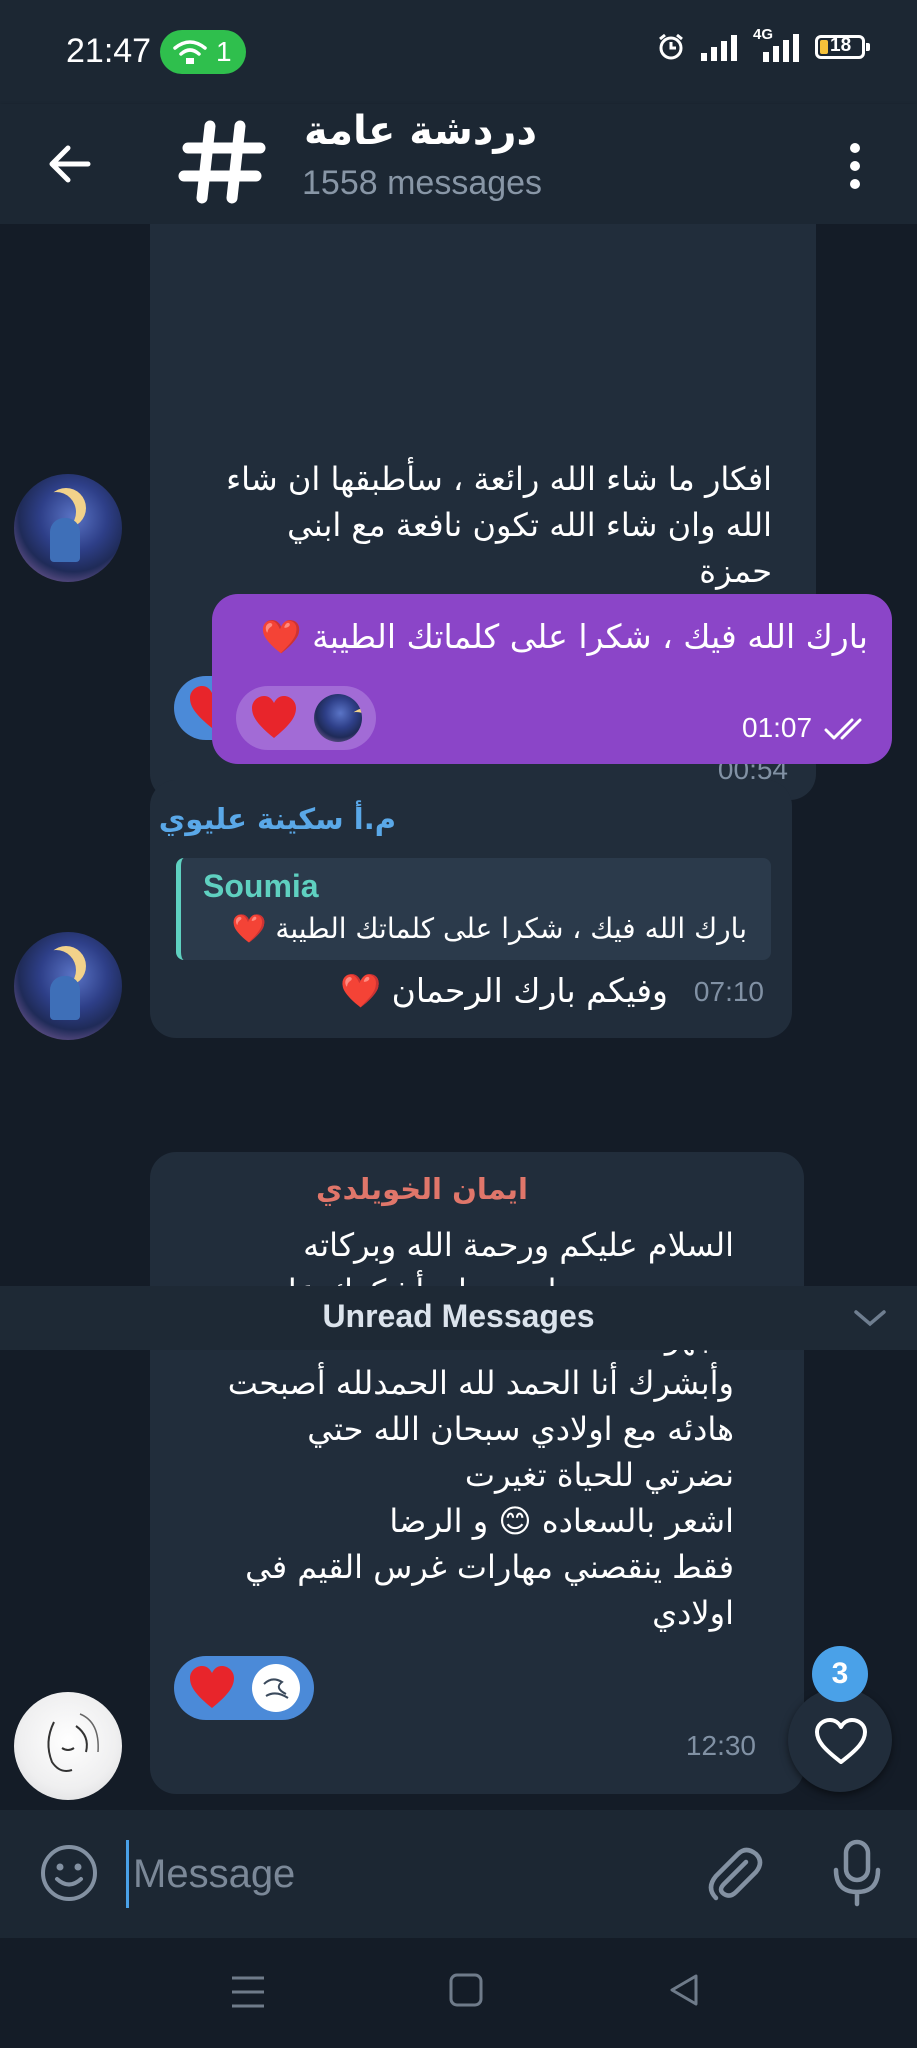 Image resolution: width=917 pixels, height=2048 pixels. I want to click on message-time: 07:10, so click(728, 991).